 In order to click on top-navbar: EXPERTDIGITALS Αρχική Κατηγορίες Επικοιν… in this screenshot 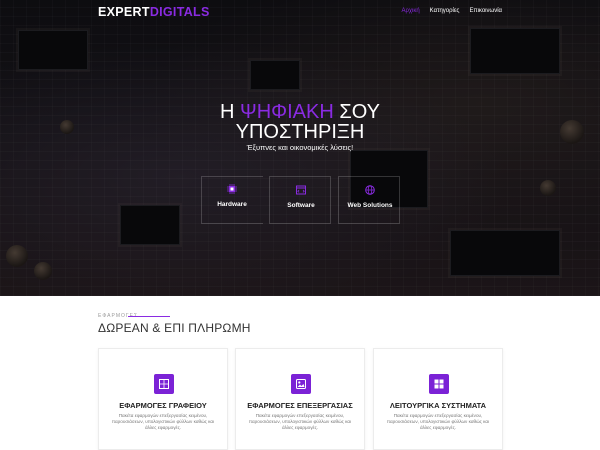, I will do `click(300, 12)`.